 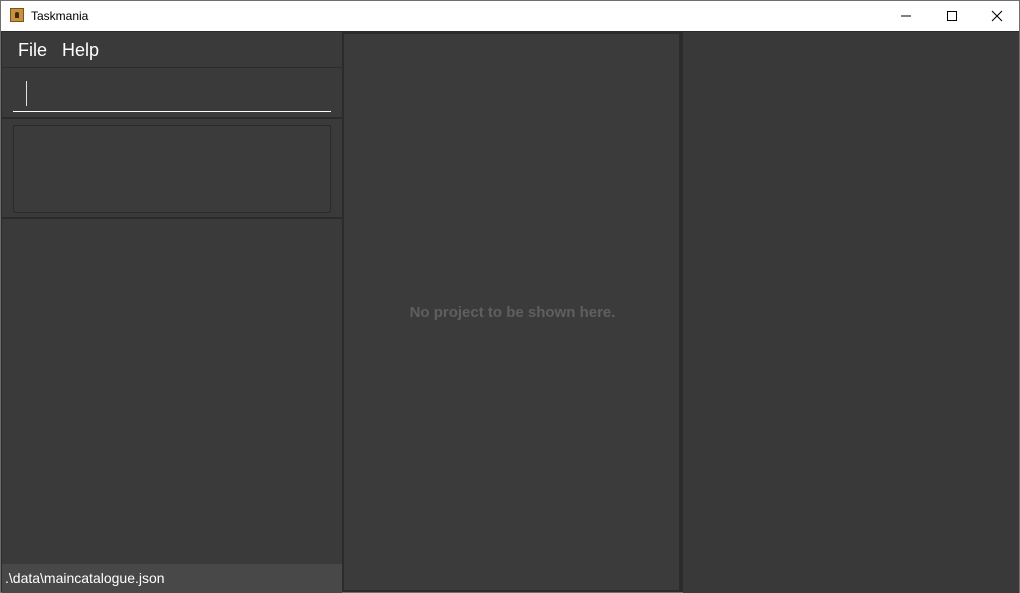 I want to click on maximize-button, so click(x=952, y=16).